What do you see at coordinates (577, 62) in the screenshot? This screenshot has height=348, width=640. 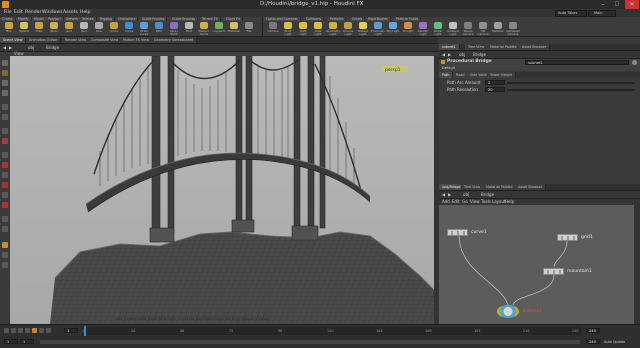 I see `node-name-field: subnet1` at bounding box center [577, 62].